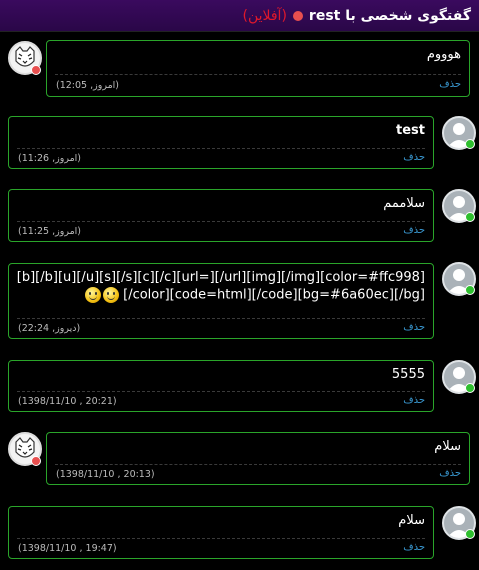 This screenshot has height=570, width=479. I want to click on message-text: هوووم, so click(443, 54).